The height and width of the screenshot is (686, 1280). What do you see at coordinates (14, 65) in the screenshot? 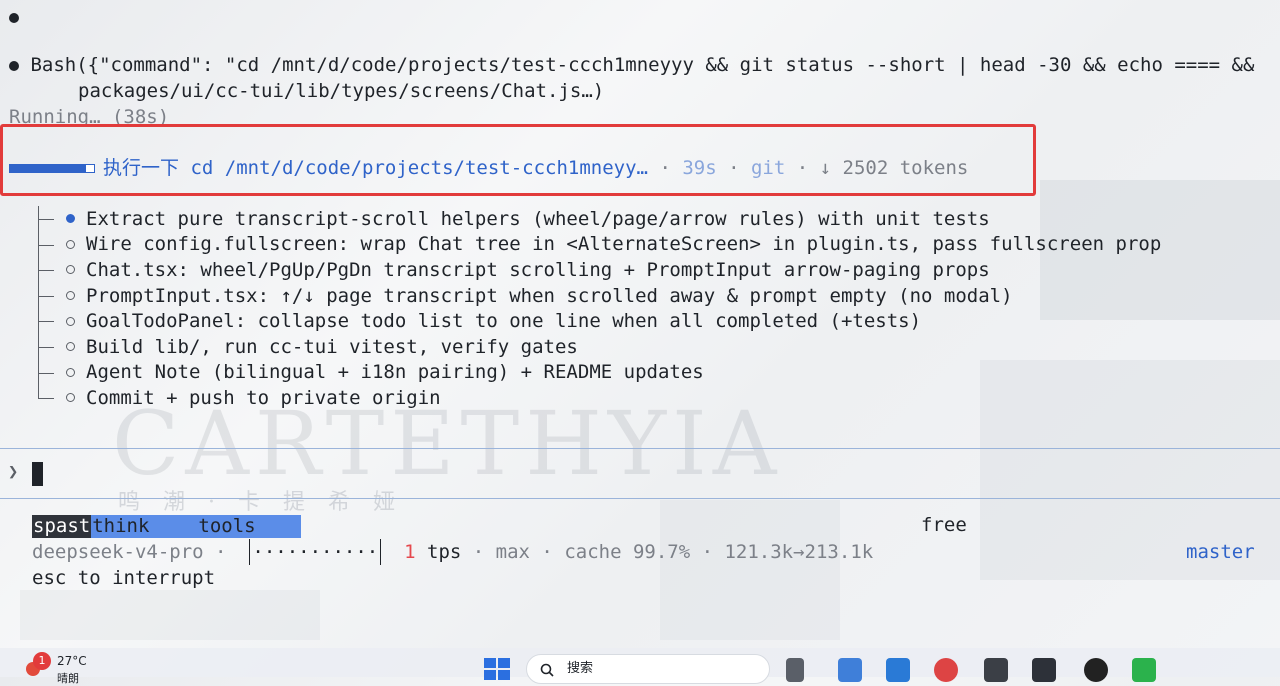
I see `bullet-icon` at bounding box center [14, 65].